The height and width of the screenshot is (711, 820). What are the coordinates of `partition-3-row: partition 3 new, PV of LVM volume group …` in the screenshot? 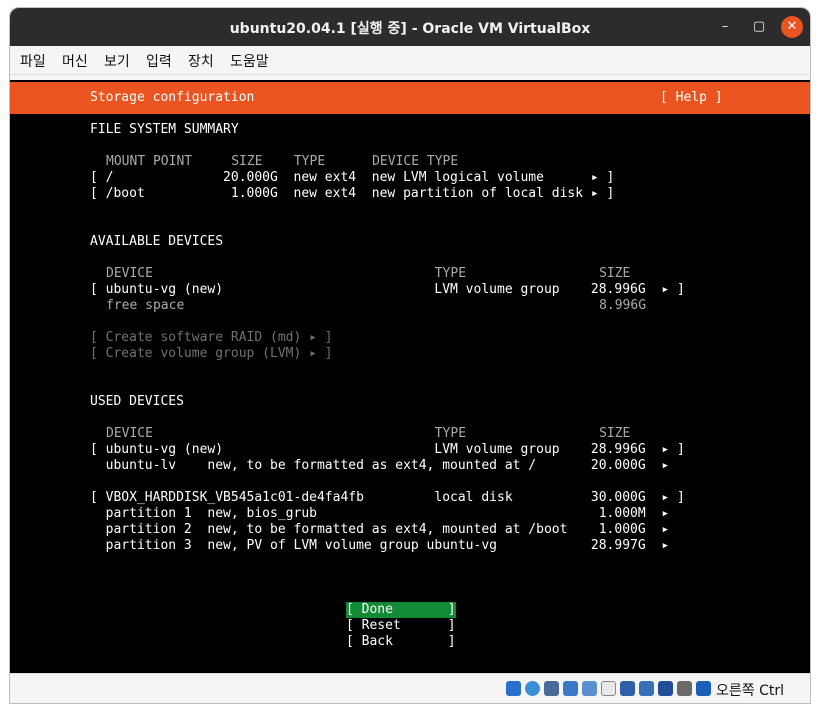 It's located at (380, 546).